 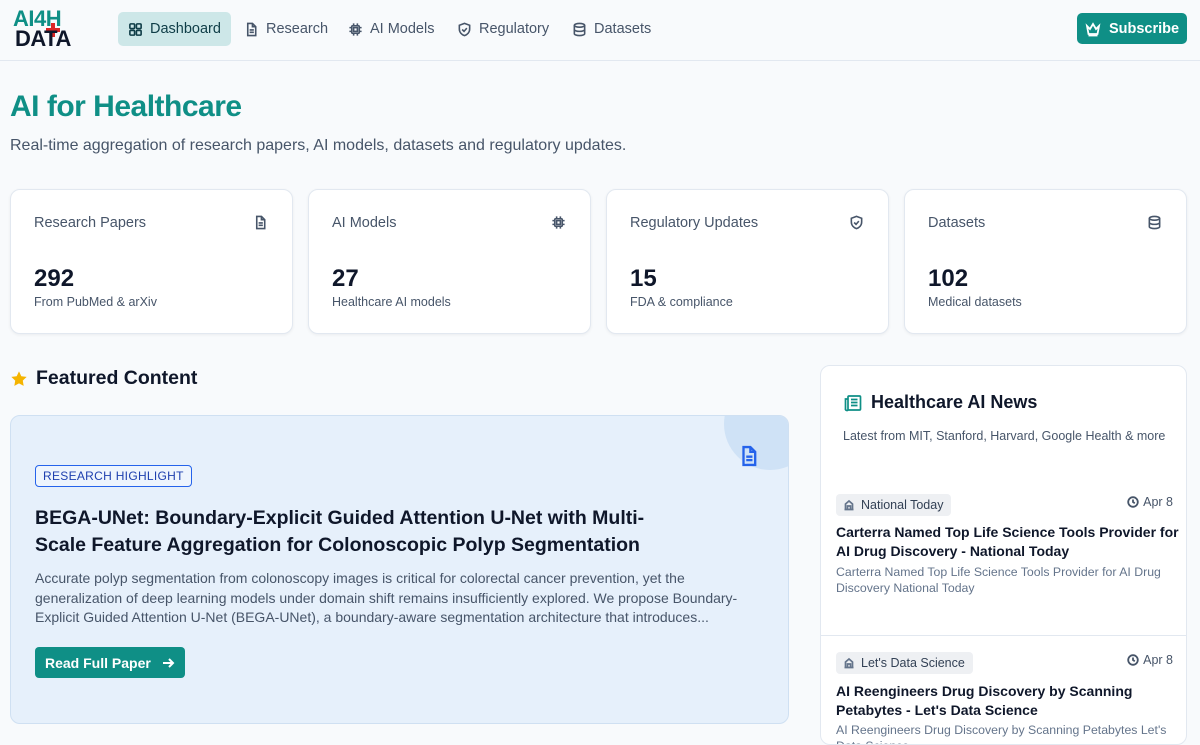 What do you see at coordinates (345, 278) in the screenshot?
I see `stat-value: 27` at bounding box center [345, 278].